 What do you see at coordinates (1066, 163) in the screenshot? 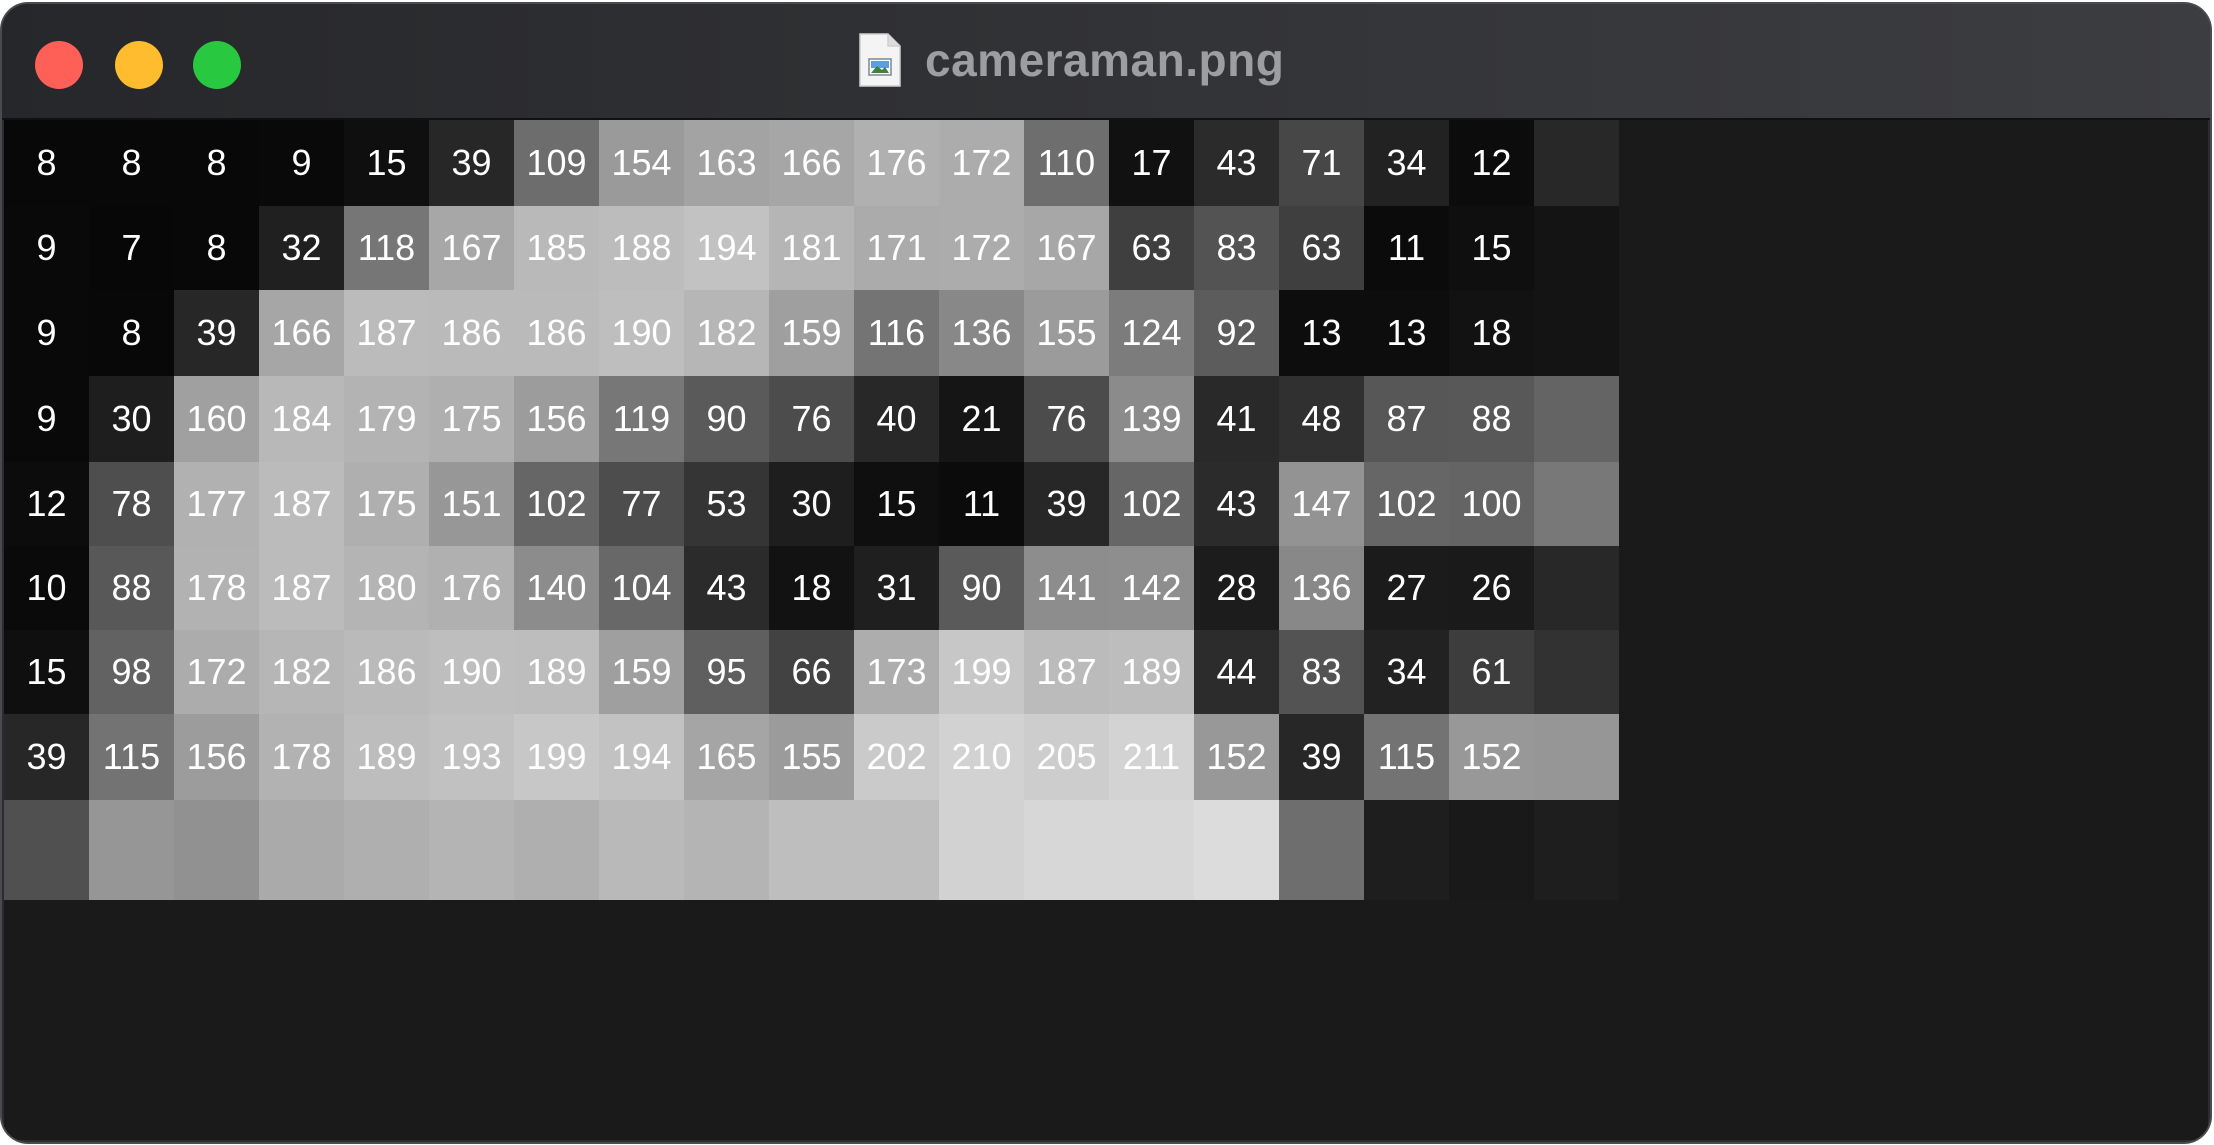
I see `pixel-cell: 110` at bounding box center [1066, 163].